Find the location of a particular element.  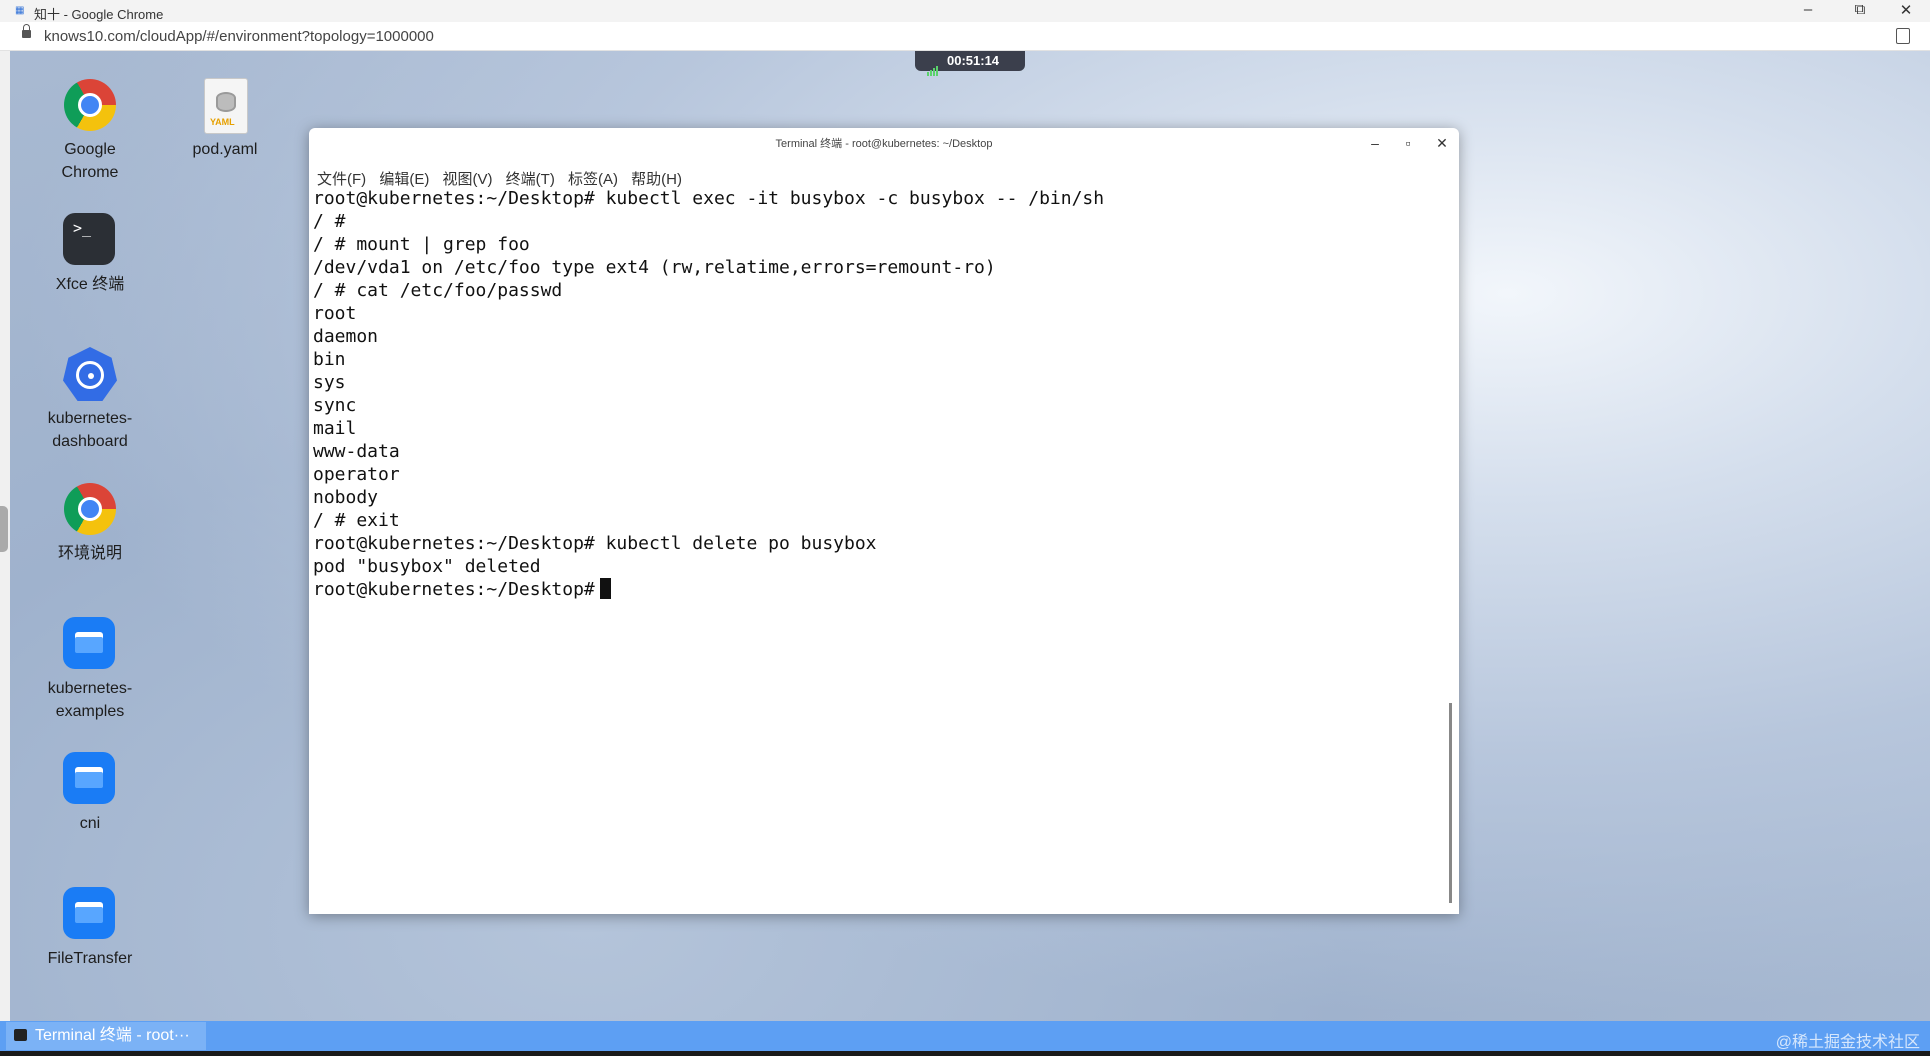

terminal-cursor is located at coordinates (605, 588).